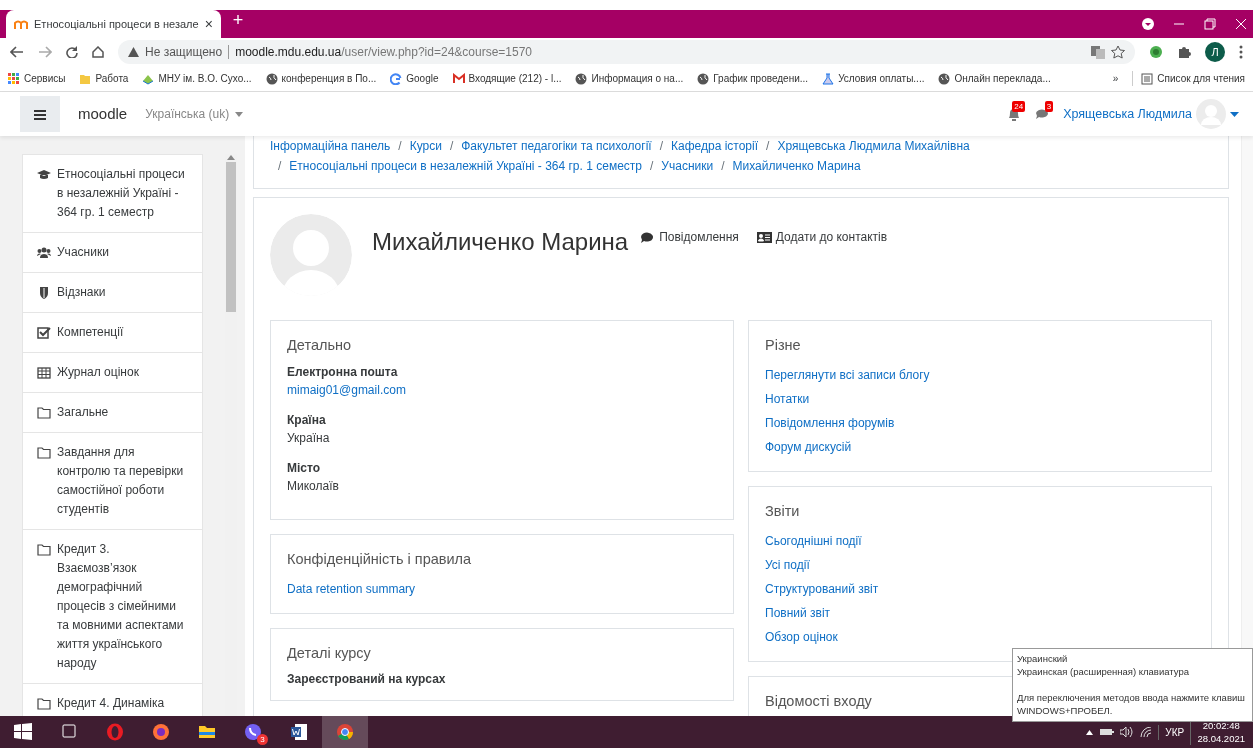  Describe the element at coordinates (72, 52) in the screenshot. I see `reload-icon` at that location.